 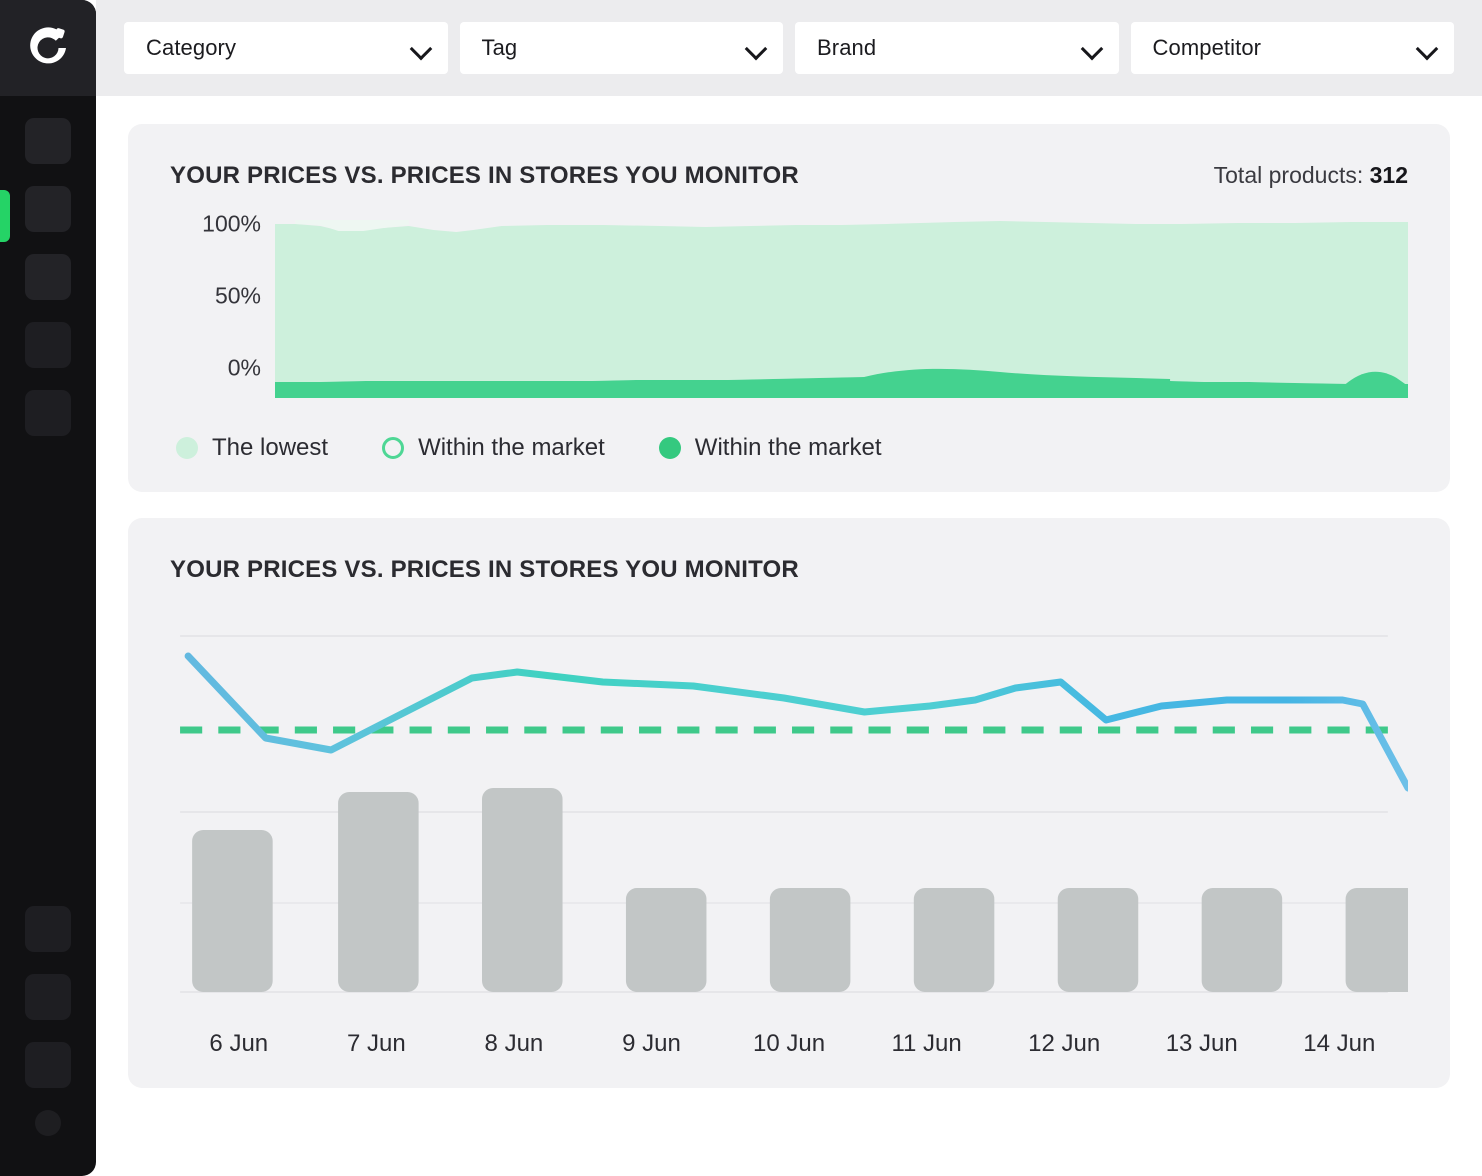 What do you see at coordinates (48, 1021) in the screenshot?
I see `sidebar-nav-bottom` at bounding box center [48, 1021].